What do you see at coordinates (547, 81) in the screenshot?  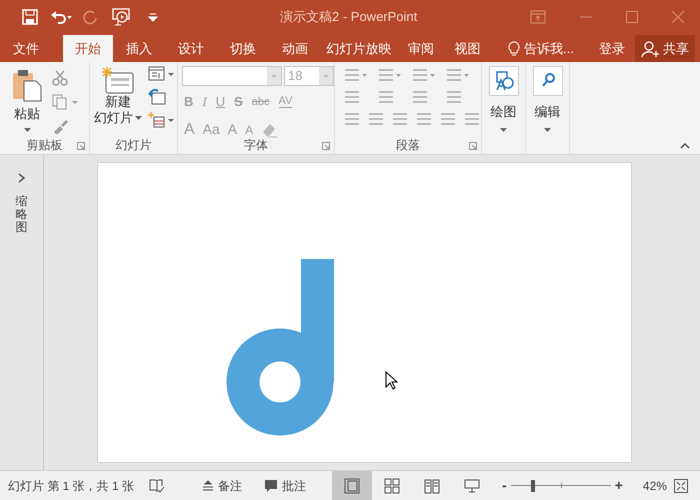 I see `magnifier-icon` at bounding box center [547, 81].